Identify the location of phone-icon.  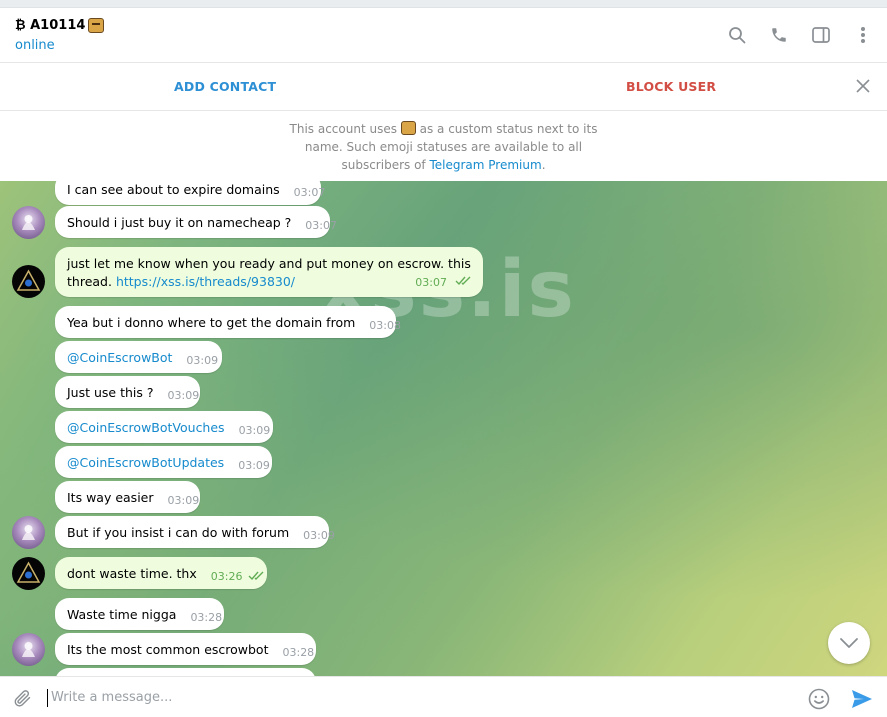
(779, 35).